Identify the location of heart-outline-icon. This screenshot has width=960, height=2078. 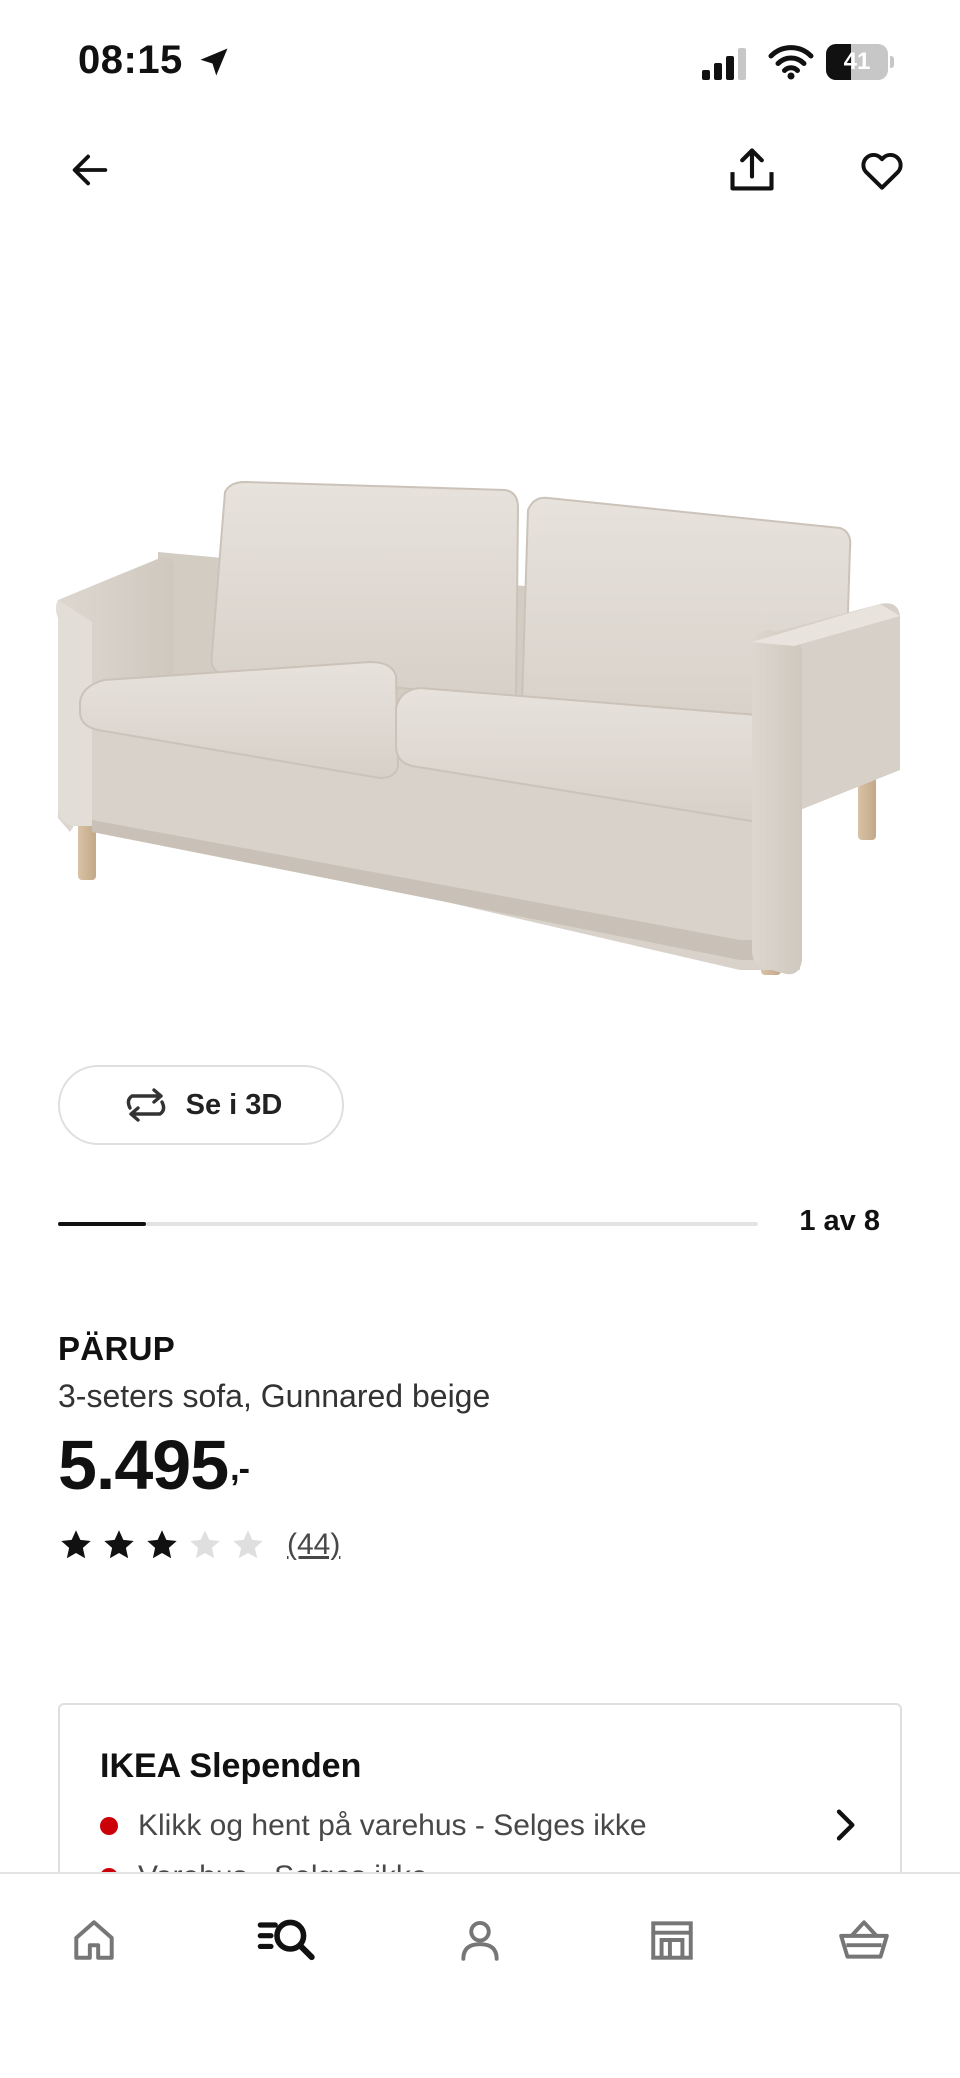
(882, 171).